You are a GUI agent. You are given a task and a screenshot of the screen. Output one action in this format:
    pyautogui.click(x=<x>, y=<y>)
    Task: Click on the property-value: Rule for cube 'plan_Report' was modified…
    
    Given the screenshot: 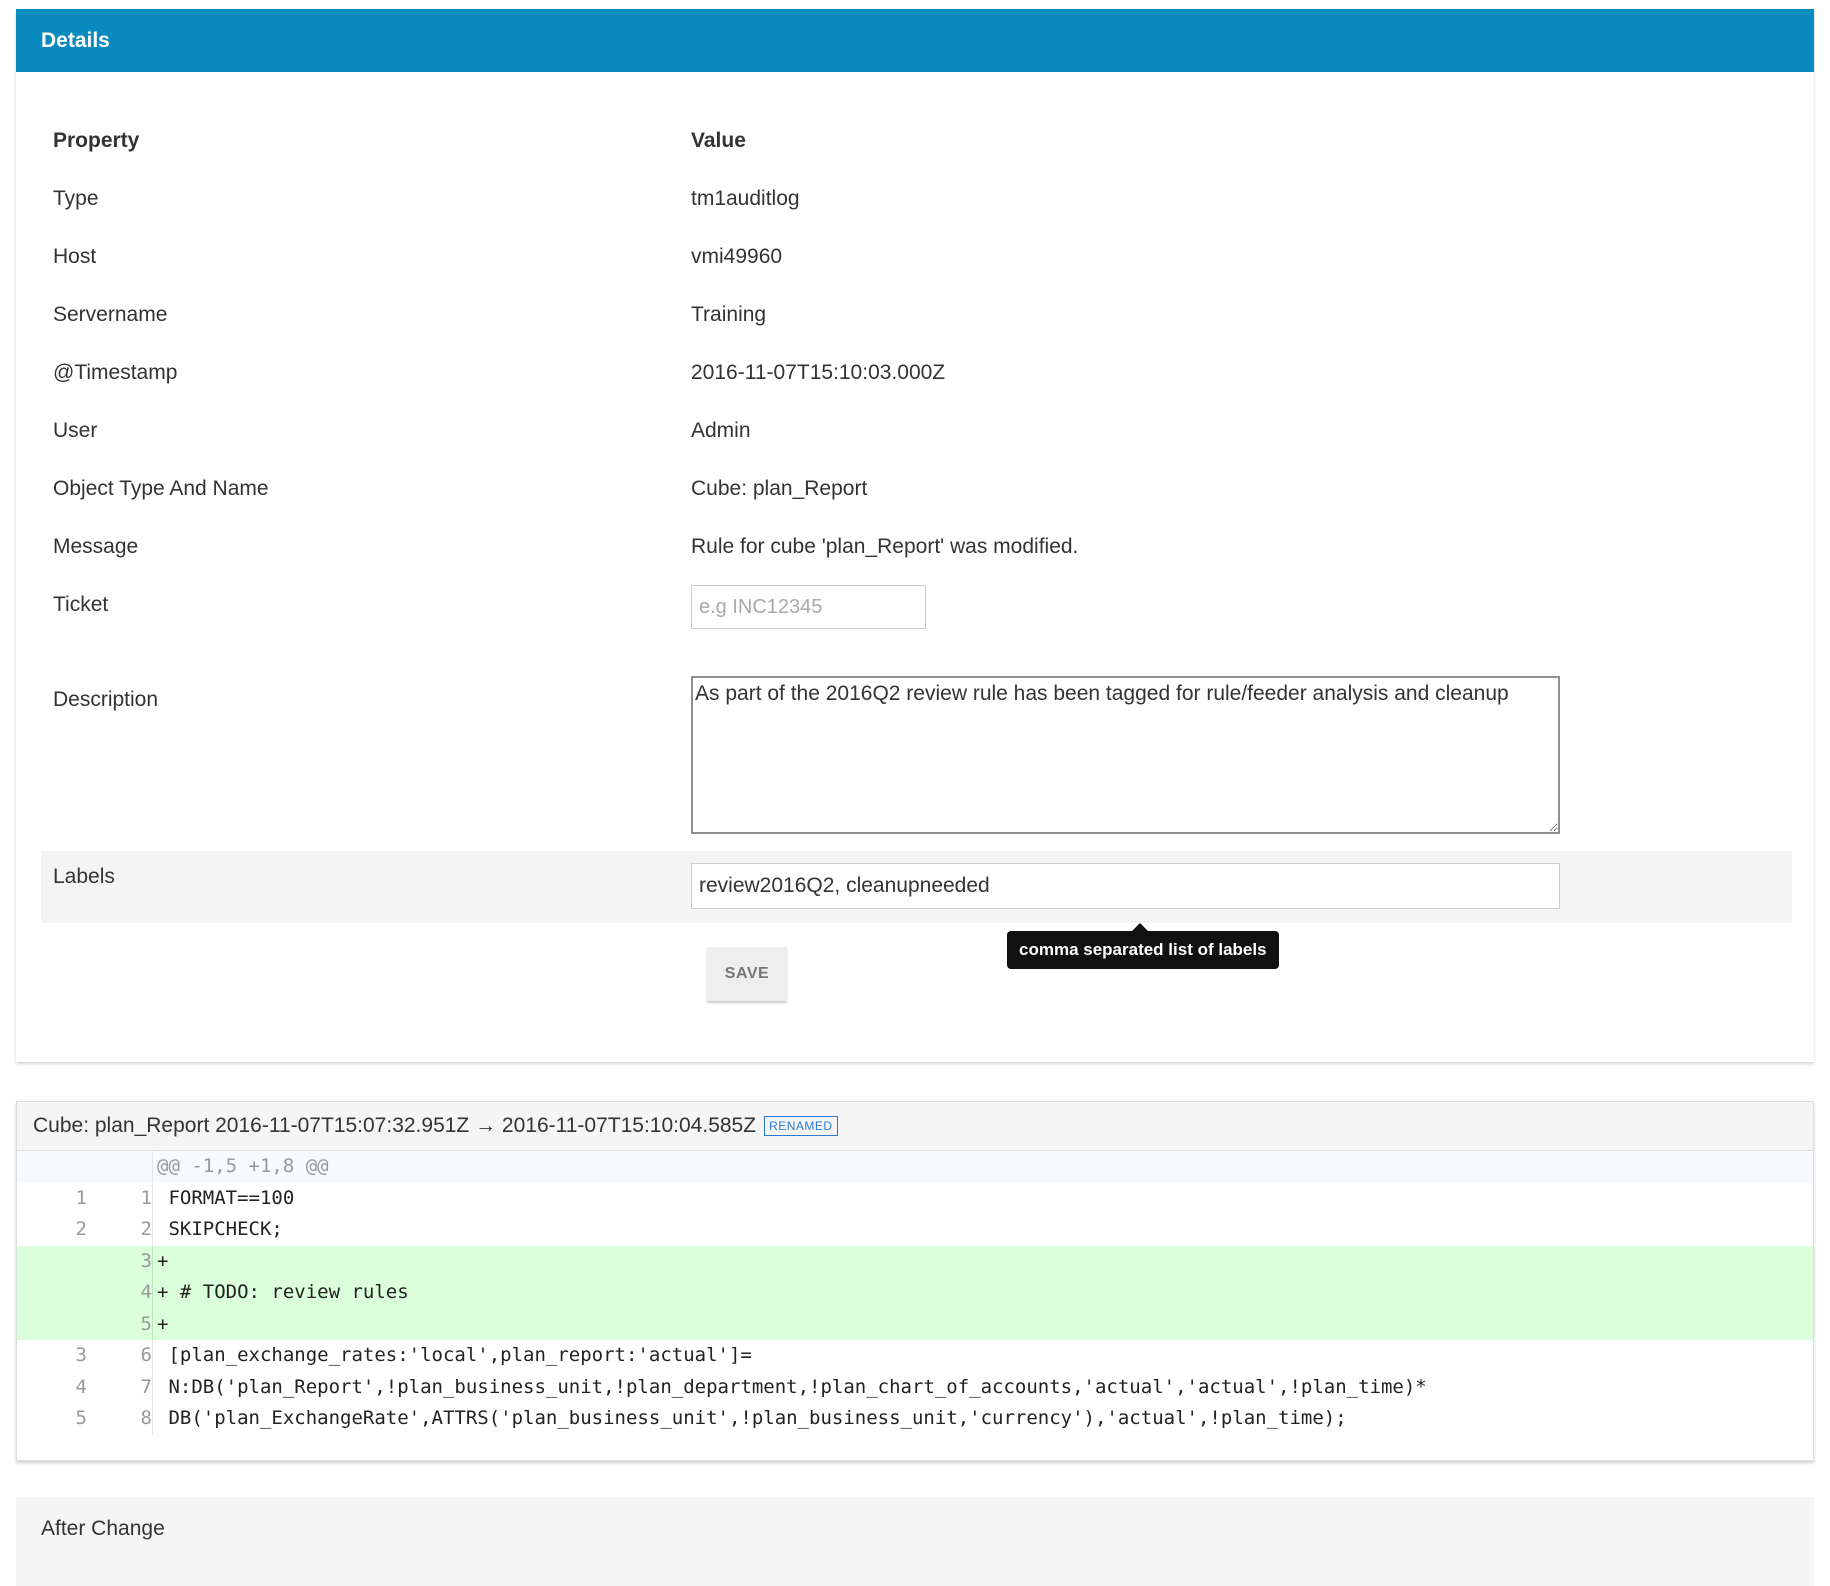 What is the action you would take?
    pyautogui.click(x=885, y=546)
    